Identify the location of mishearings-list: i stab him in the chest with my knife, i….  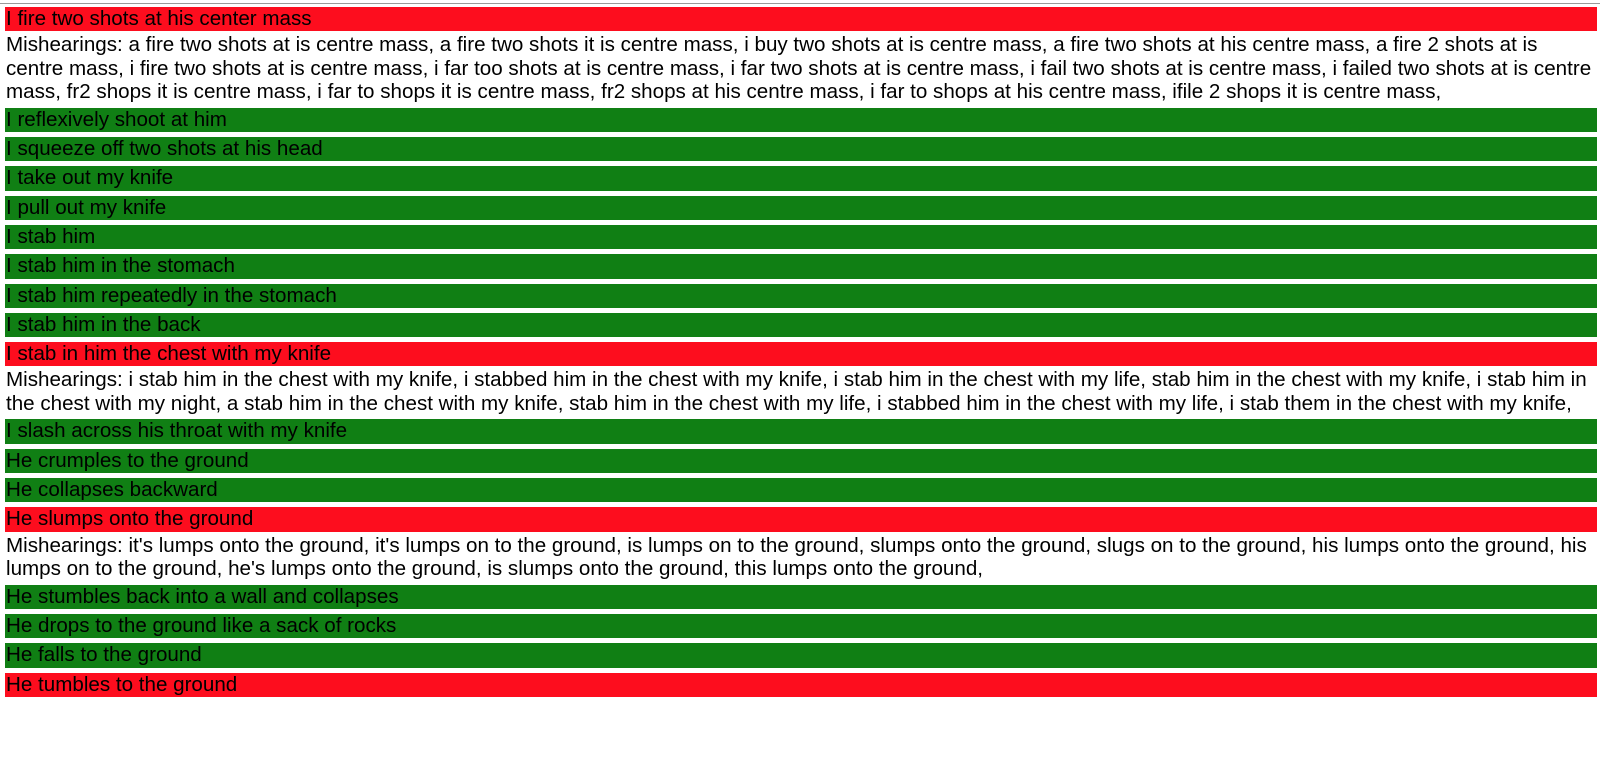
(796, 391).